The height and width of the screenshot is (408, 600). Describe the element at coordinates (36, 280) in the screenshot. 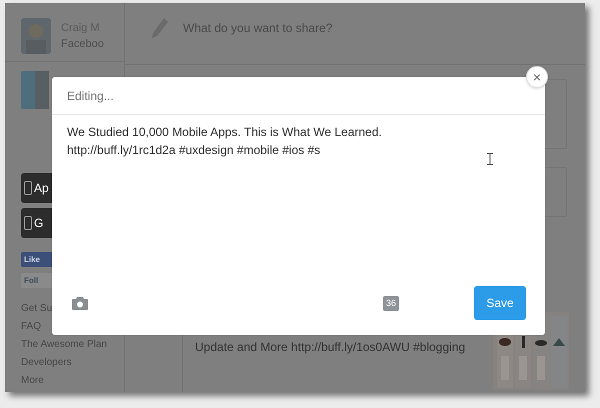

I see `social-follow-button: Foll` at that location.